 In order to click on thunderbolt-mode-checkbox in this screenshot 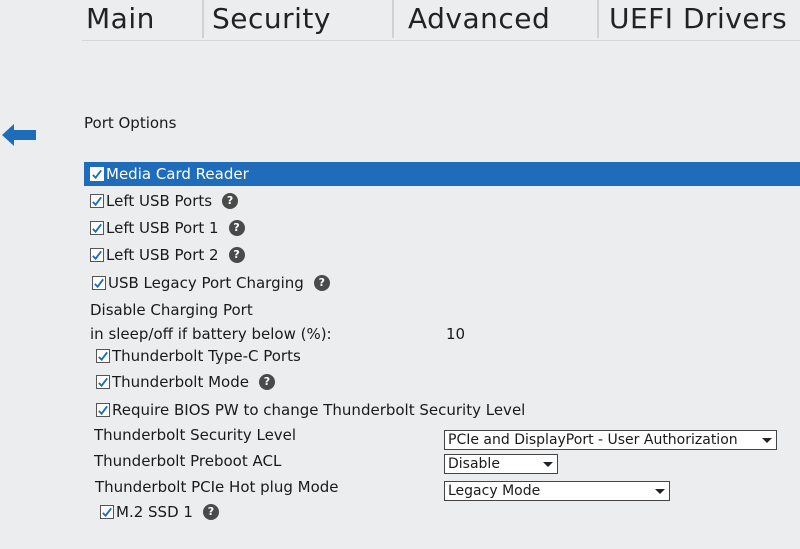, I will do `click(103, 382)`.